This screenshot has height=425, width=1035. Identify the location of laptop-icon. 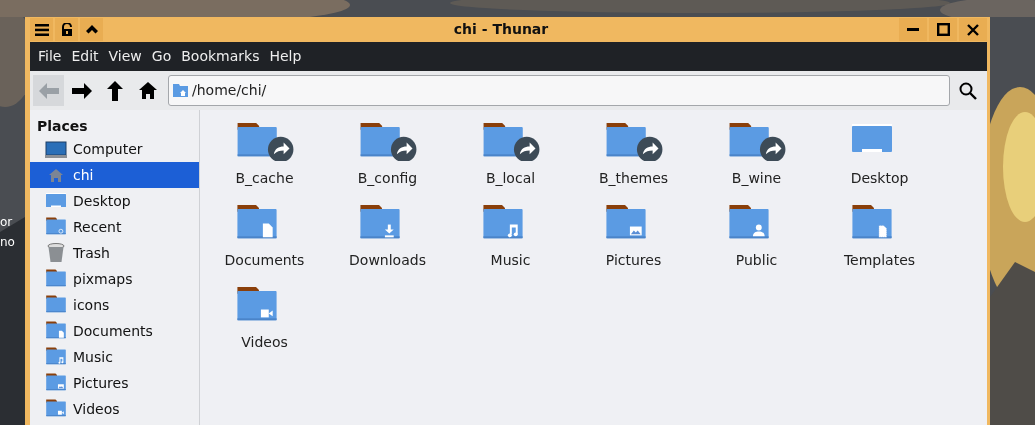
(56, 149).